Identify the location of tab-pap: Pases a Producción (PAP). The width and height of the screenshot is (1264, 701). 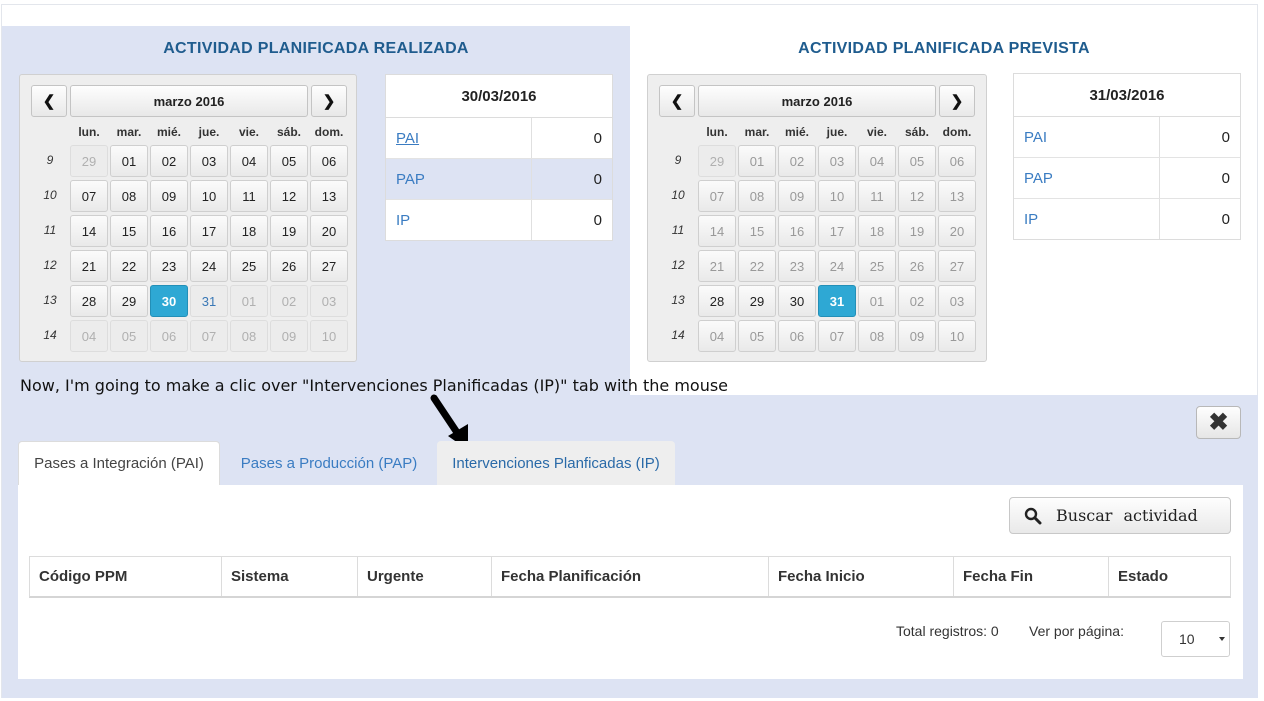
(329, 463).